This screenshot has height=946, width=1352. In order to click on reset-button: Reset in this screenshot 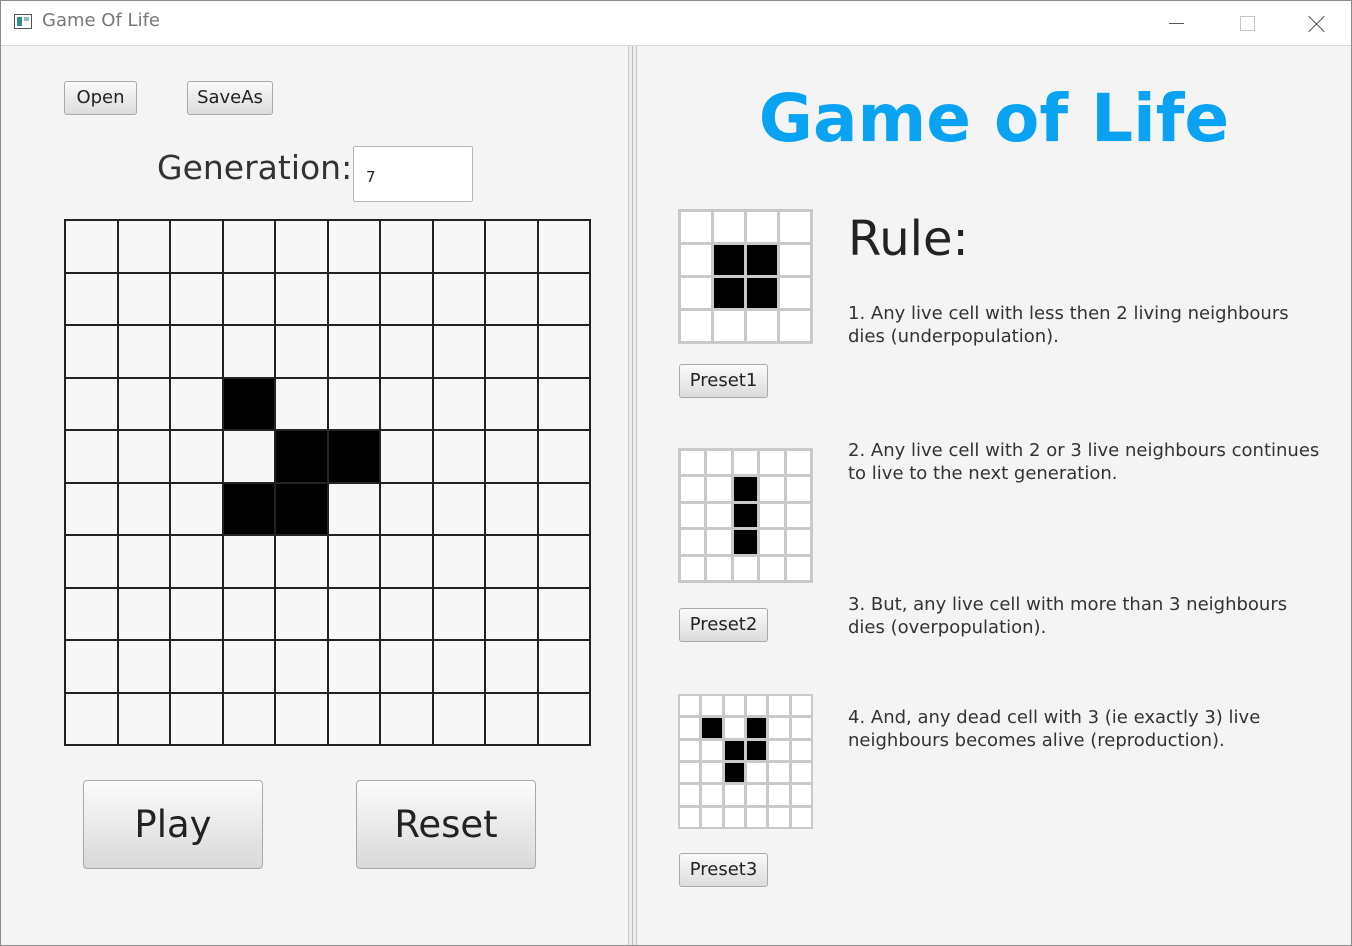, I will do `click(446, 824)`.